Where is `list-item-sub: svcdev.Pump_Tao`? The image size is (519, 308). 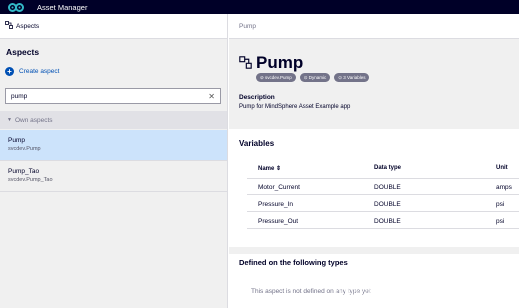
list-item-sub: svcdev.Pump_Tao is located at coordinates (30, 180).